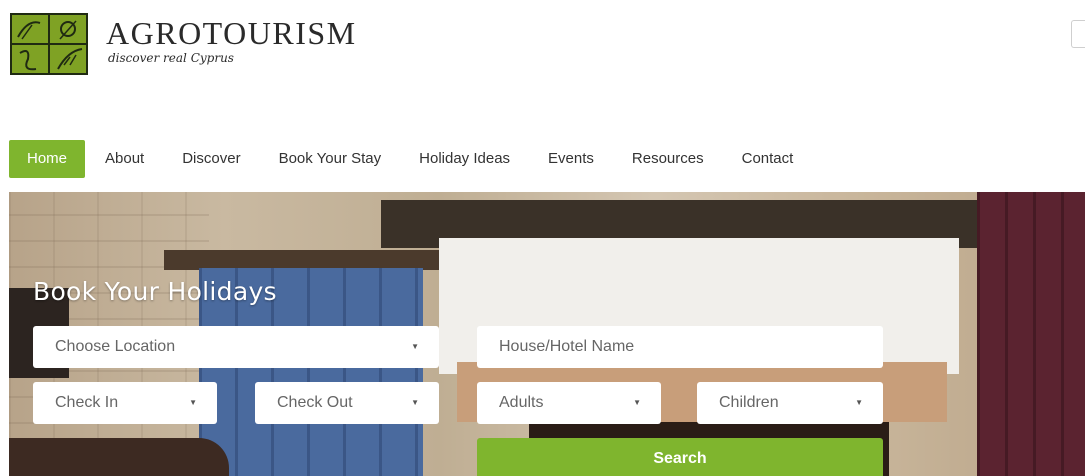 This screenshot has width=1085, height=476. I want to click on logo-icon, so click(49, 44).